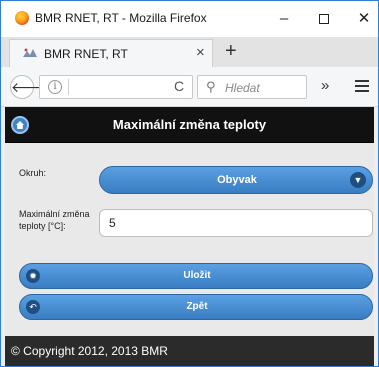 The height and width of the screenshot is (367, 379). I want to click on maximize-icon, so click(324, 19).